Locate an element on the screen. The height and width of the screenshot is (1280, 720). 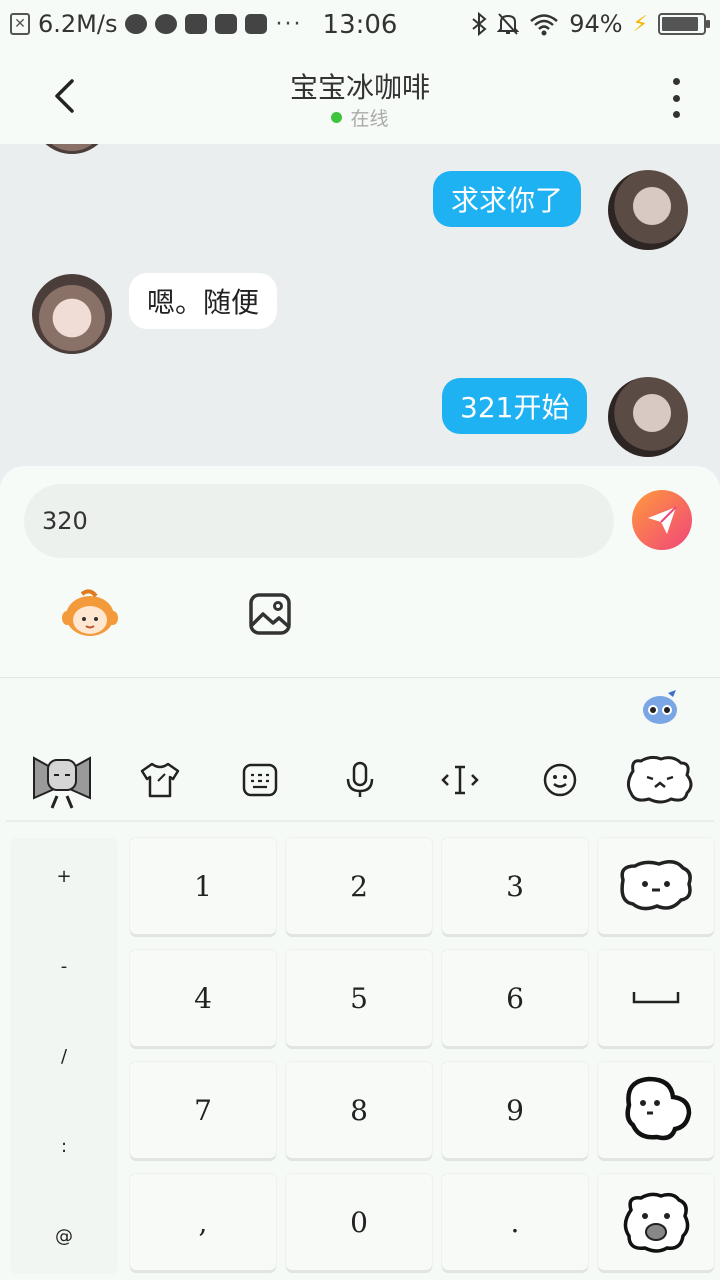
smiley-icon is located at coordinates (560, 780).